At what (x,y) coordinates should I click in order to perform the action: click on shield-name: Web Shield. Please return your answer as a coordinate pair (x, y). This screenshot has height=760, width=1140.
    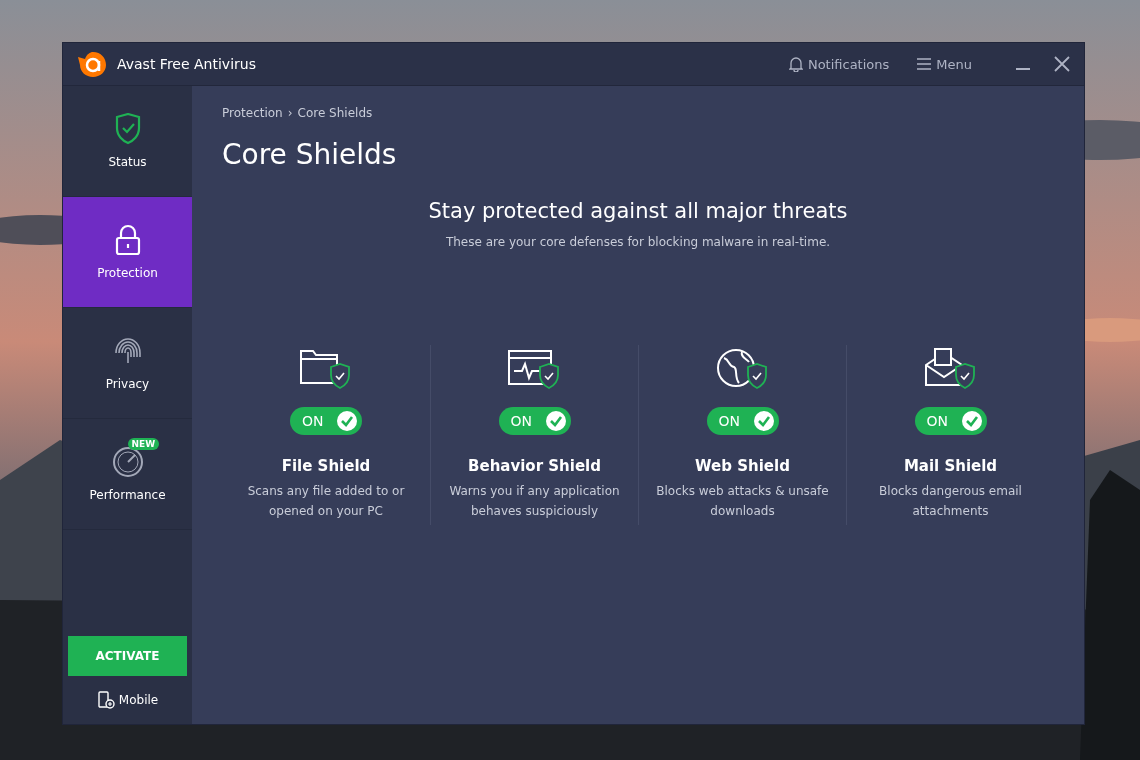
    Looking at the image, I should click on (742, 466).